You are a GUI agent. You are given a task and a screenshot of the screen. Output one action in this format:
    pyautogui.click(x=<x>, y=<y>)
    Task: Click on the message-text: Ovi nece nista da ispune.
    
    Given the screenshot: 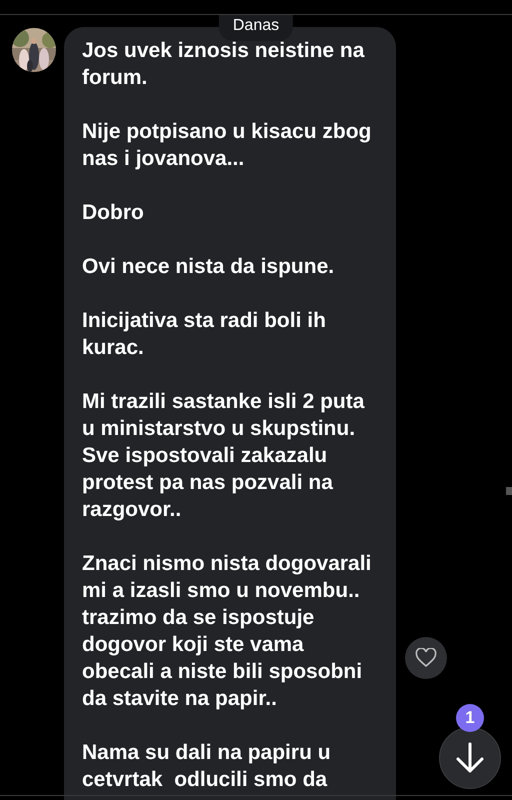 What is the action you would take?
    pyautogui.click(x=209, y=267)
    